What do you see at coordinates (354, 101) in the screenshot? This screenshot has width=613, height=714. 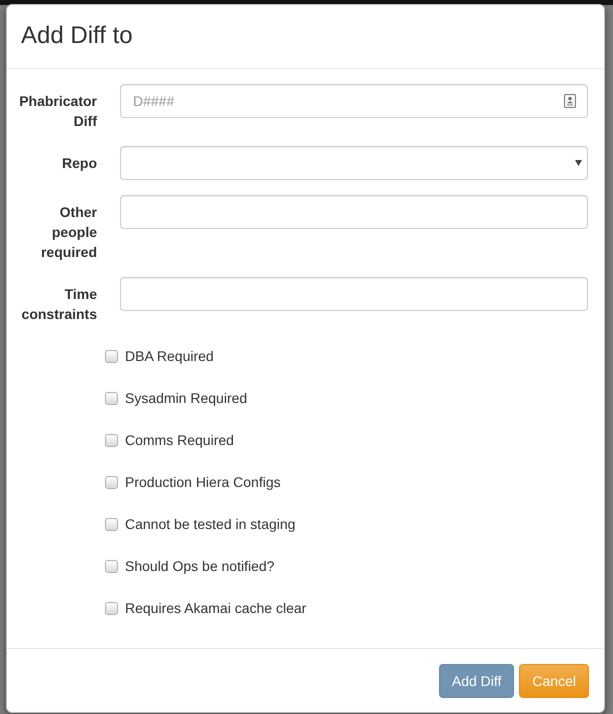 I see `text-field: D####` at bounding box center [354, 101].